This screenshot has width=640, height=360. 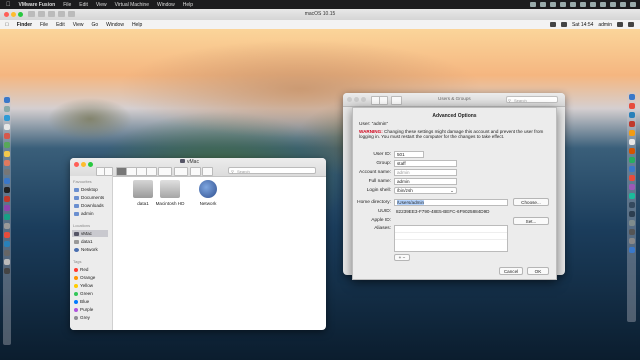 What do you see at coordinates (151, 171) in the screenshot?
I see `gallery-view-button` at bounding box center [151, 171].